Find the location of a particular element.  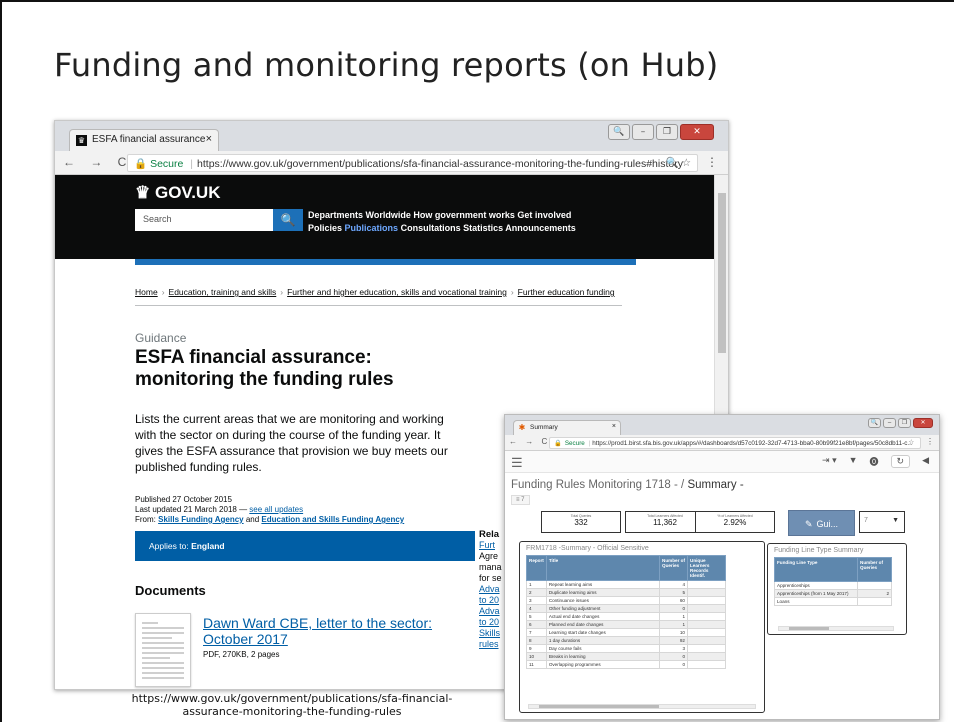

kpi-total-queries: Total Queries 332 is located at coordinates (581, 522).